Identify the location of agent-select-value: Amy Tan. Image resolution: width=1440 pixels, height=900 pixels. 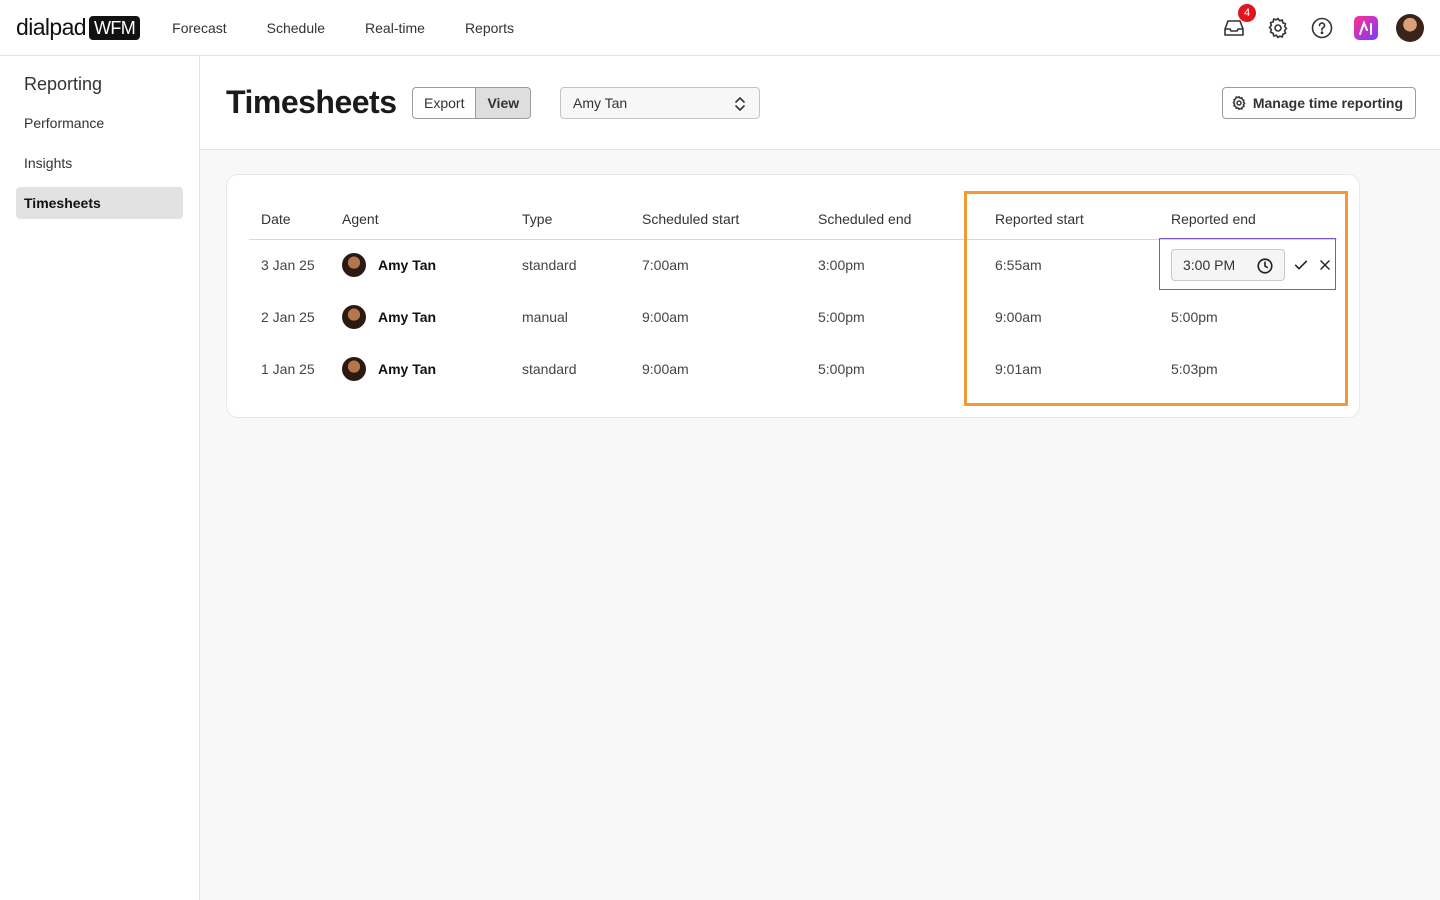
(600, 103).